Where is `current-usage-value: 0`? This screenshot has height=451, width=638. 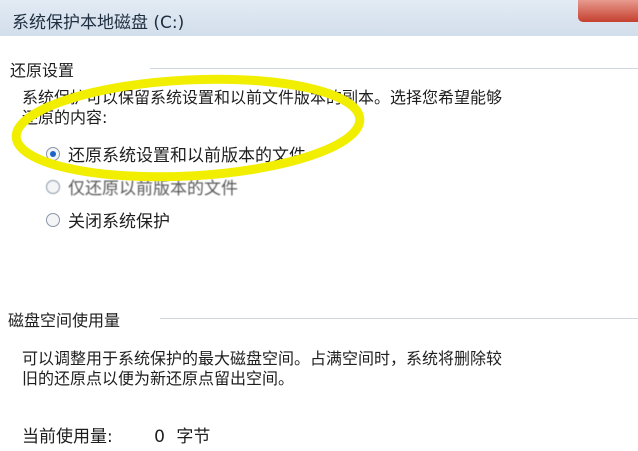 current-usage-value: 0 is located at coordinates (159, 437).